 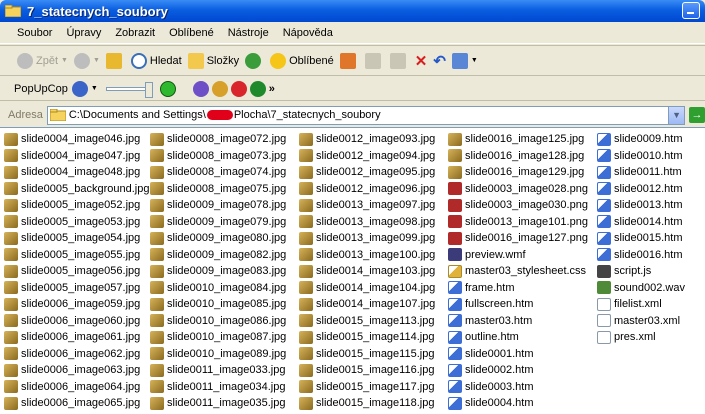 What do you see at coordinates (218, 403) in the screenshot?
I see `file-item: slide0011_image035.jpg` at bounding box center [218, 403].